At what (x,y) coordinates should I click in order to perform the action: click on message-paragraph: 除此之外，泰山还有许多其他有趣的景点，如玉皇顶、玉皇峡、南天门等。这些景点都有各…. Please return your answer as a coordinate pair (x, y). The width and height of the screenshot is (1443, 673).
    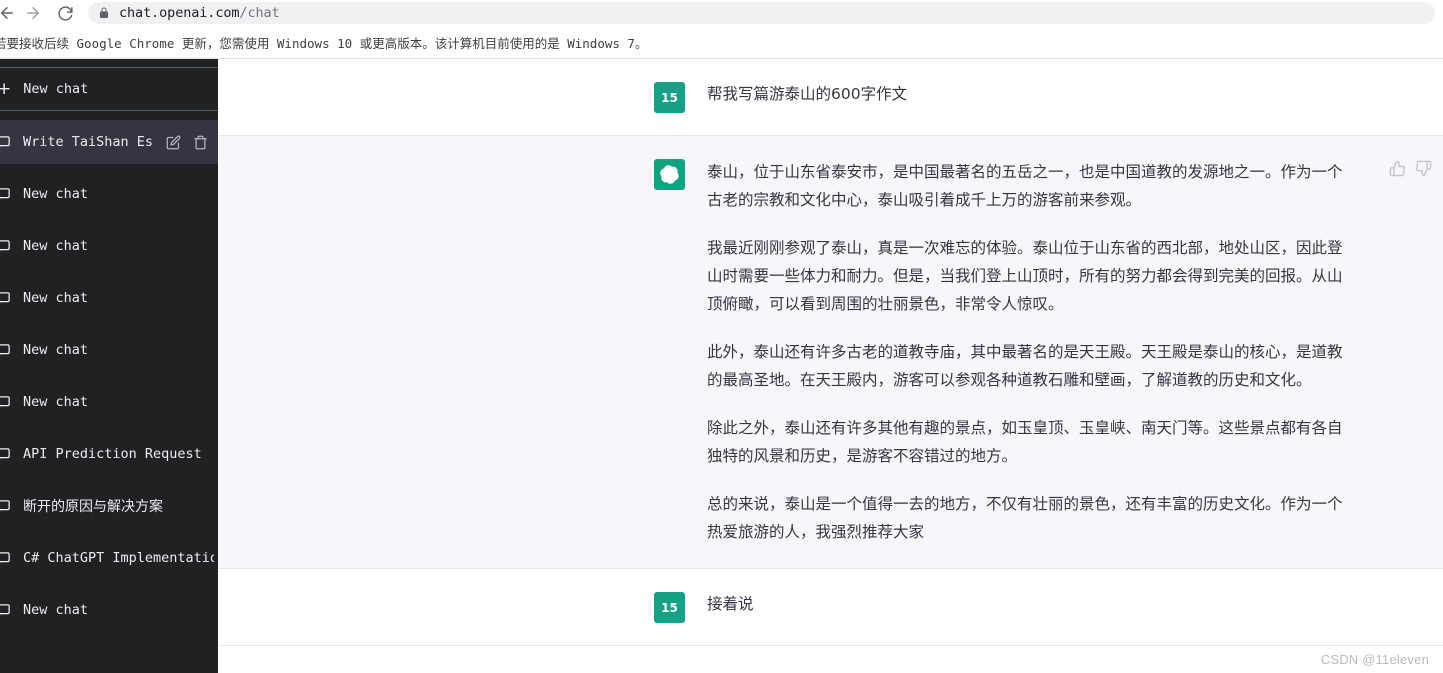
    Looking at the image, I should click on (1025, 442).